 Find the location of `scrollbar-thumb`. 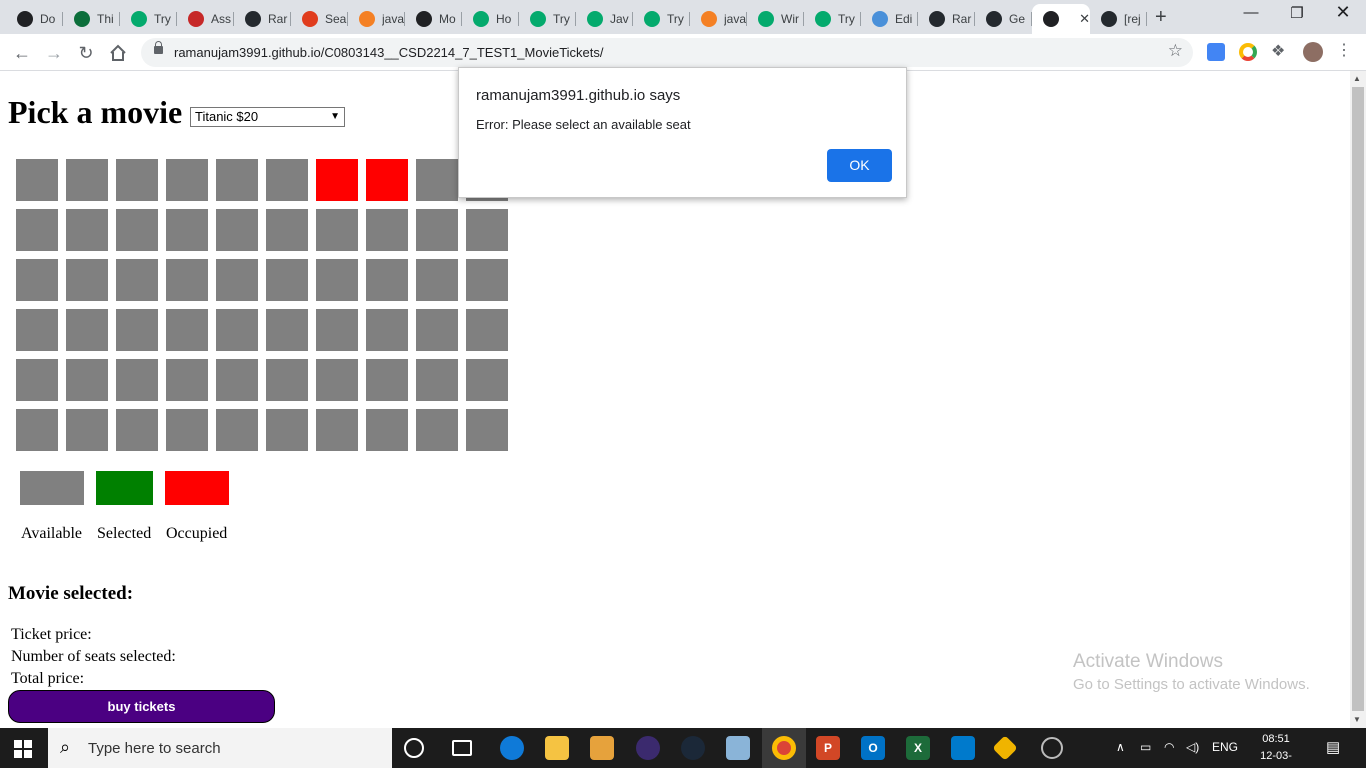

scrollbar-thumb is located at coordinates (1358, 399).